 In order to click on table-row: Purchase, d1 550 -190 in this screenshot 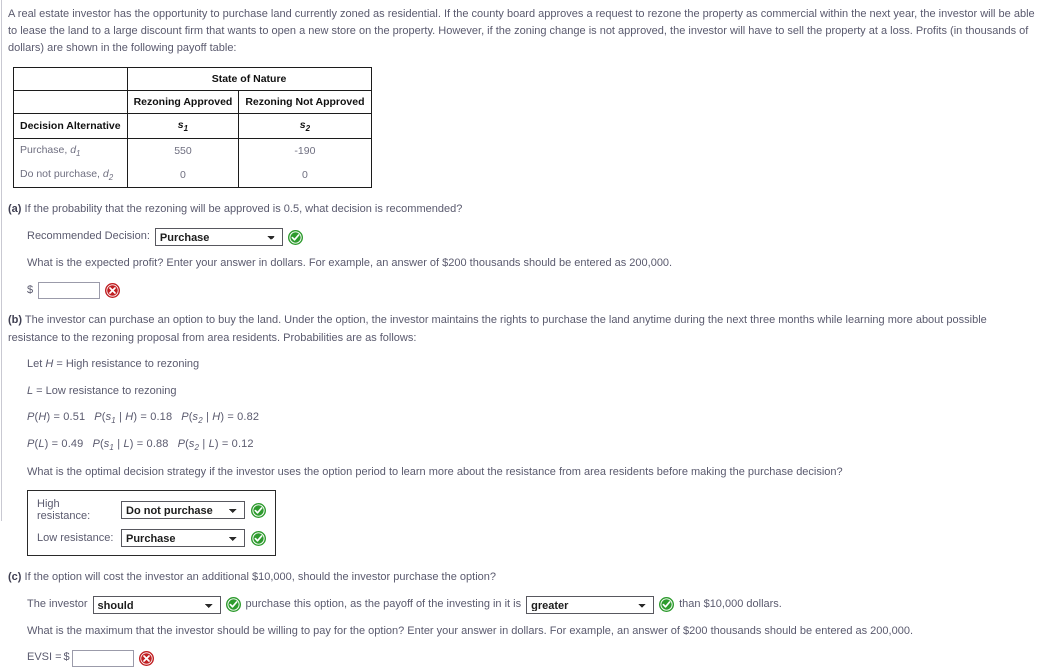, I will do `click(192, 151)`.